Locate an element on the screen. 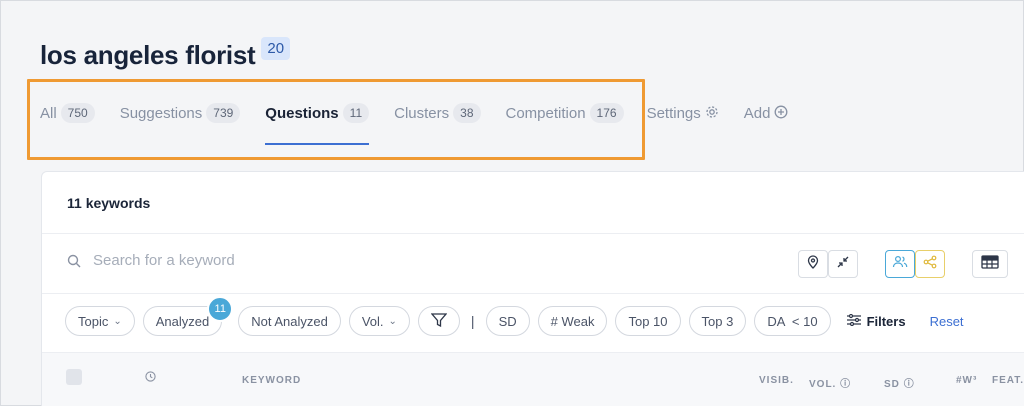 Image resolution: width=1024 pixels, height=406 pixels. location-pin-icon is located at coordinates (813, 264).